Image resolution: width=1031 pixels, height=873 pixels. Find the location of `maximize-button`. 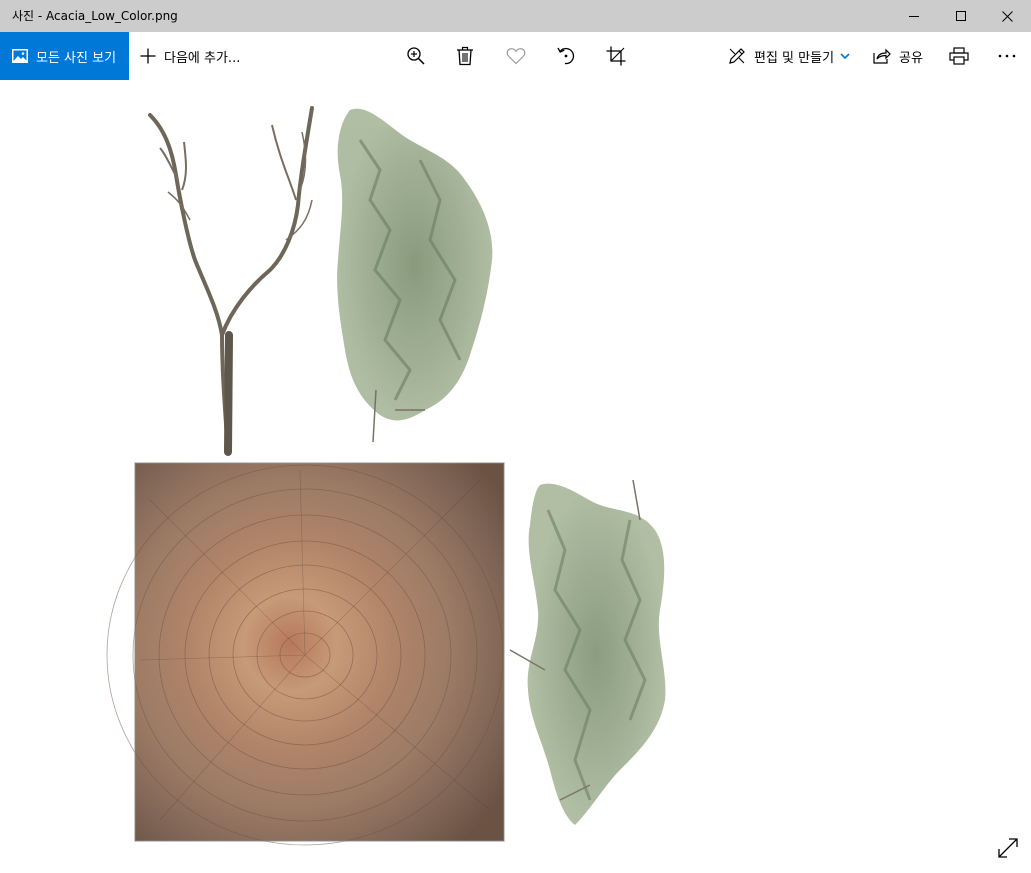

maximize-button is located at coordinates (961, 16).